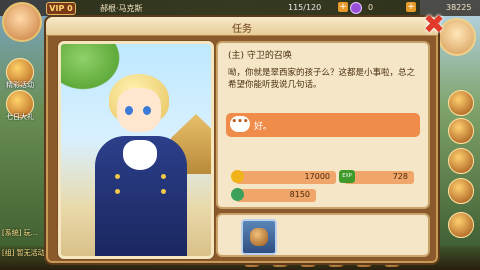 This screenshot has height=270, width=480. I want to click on player-avatar, so click(22, 22).